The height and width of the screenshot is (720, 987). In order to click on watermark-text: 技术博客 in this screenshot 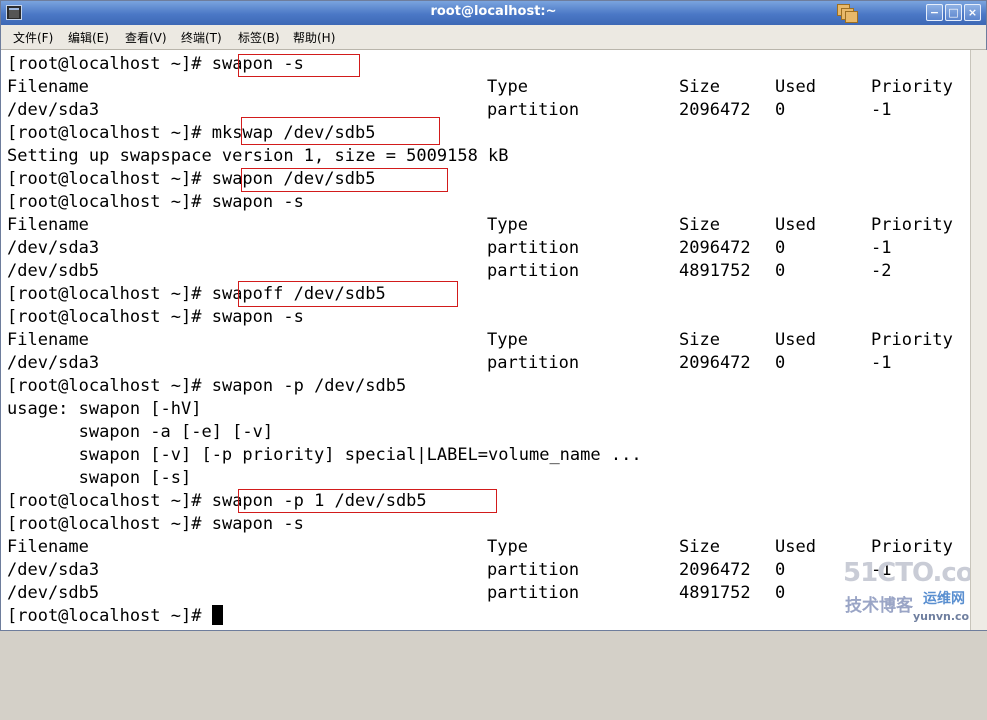, I will do `click(879, 606)`.